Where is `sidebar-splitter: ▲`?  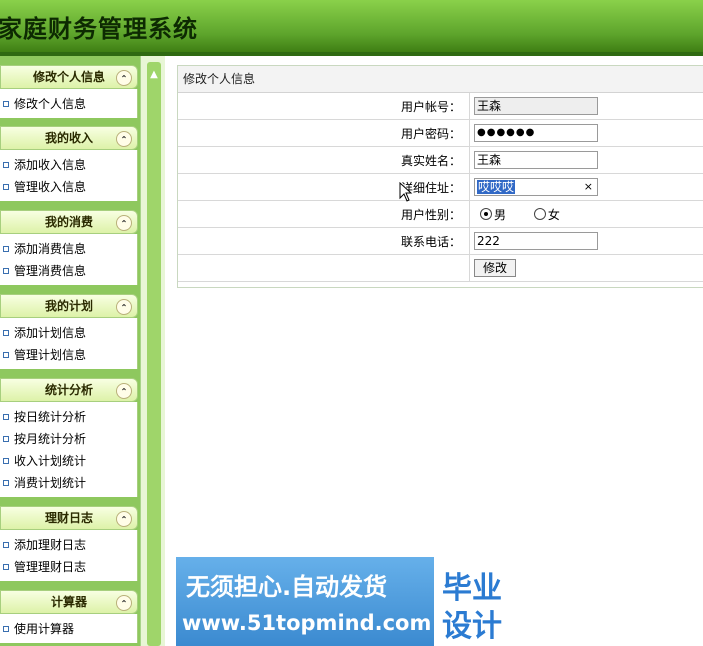 sidebar-splitter: ▲ is located at coordinates (152, 351).